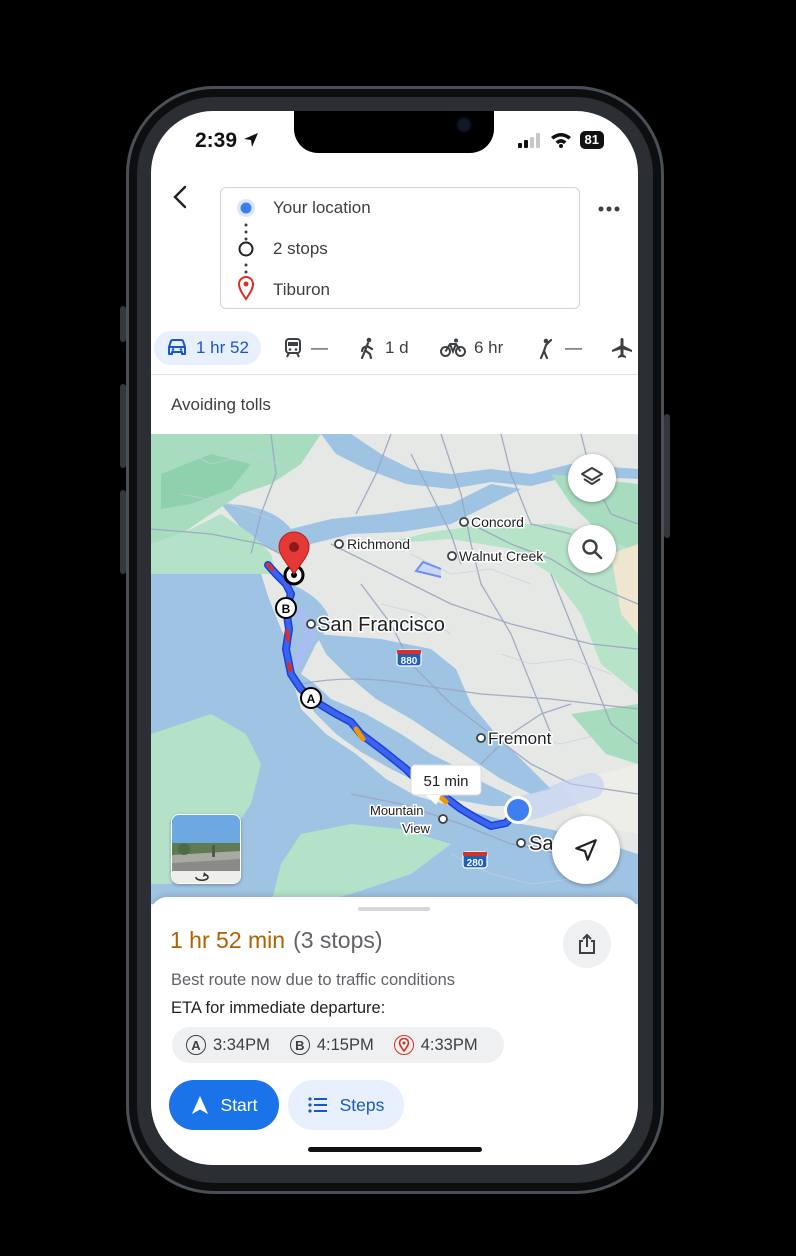 This screenshot has width=796, height=1256. I want to click on highway-880-shield: 880, so click(409, 658).